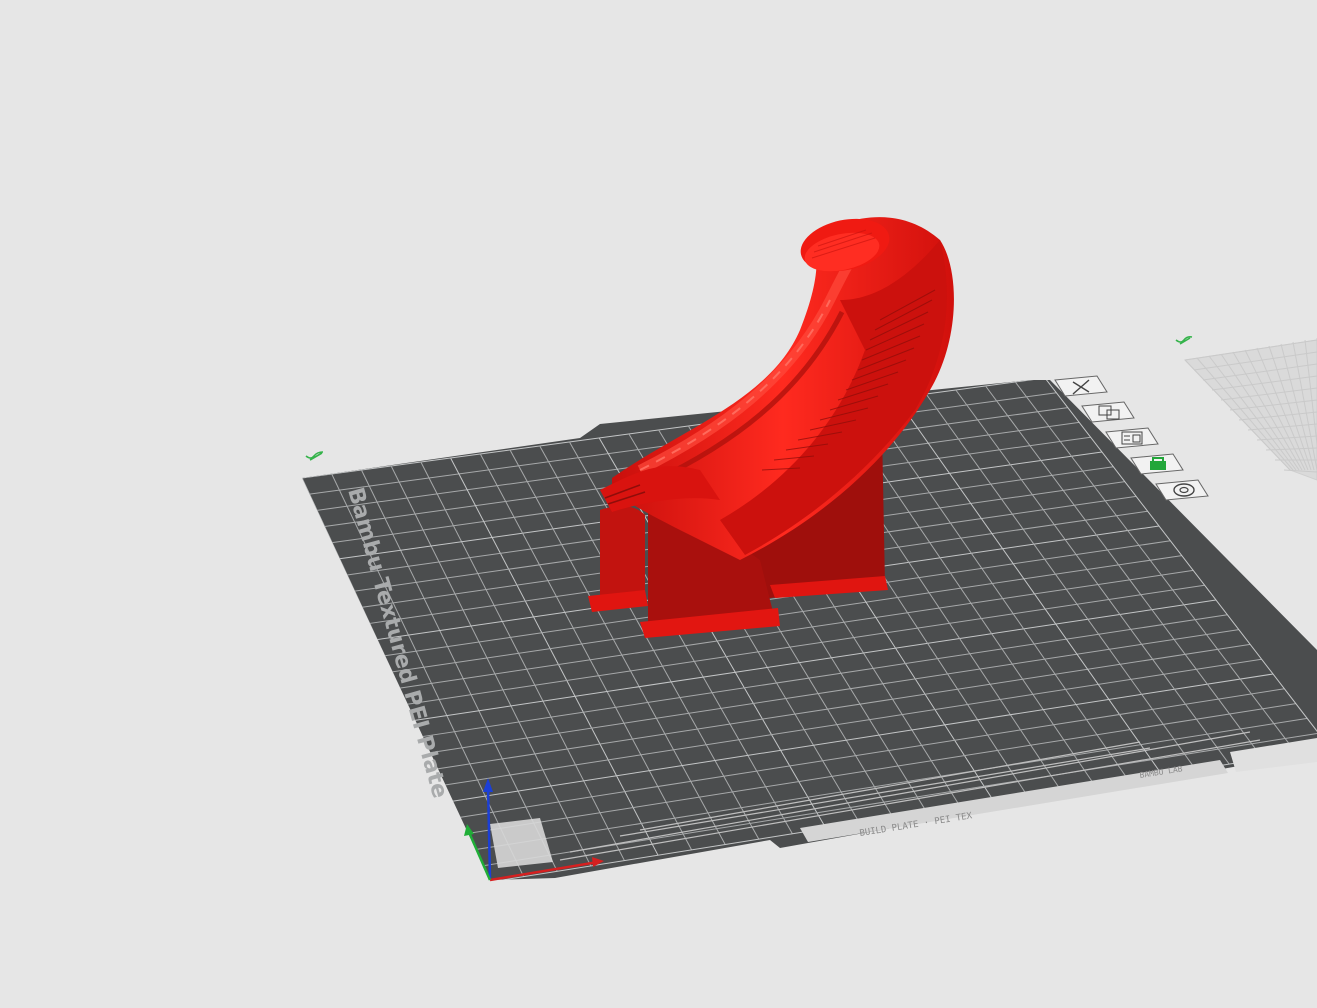 This screenshot has width=1317, height=1008. What do you see at coordinates (314, 456) in the screenshot?
I see `plate-marker-icon` at bounding box center [314, 456].